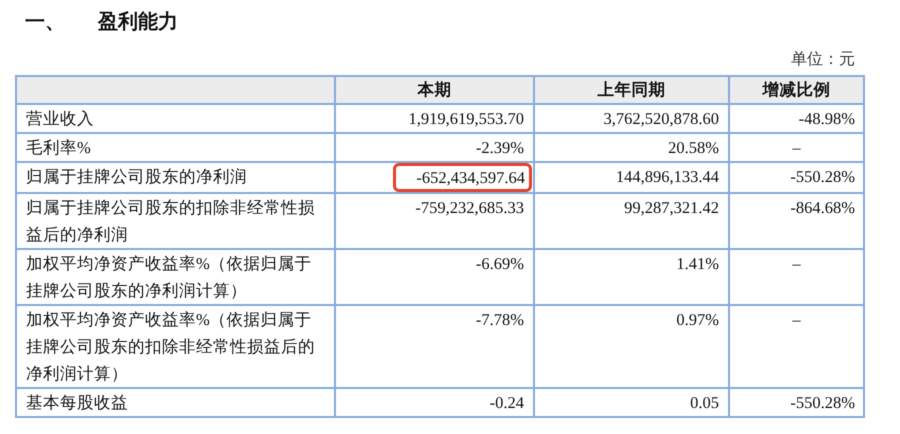  Describe the element at coordinates (823, 60) in the screenshot. I see `unit-label: 单位：元` at that location.